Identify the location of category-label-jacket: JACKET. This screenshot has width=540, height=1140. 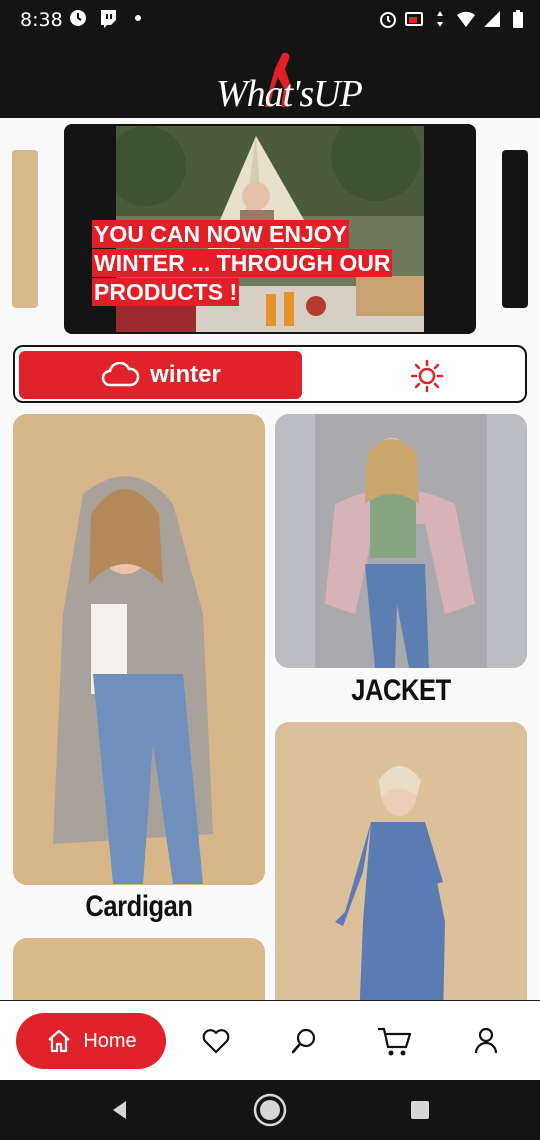
(401, 690).